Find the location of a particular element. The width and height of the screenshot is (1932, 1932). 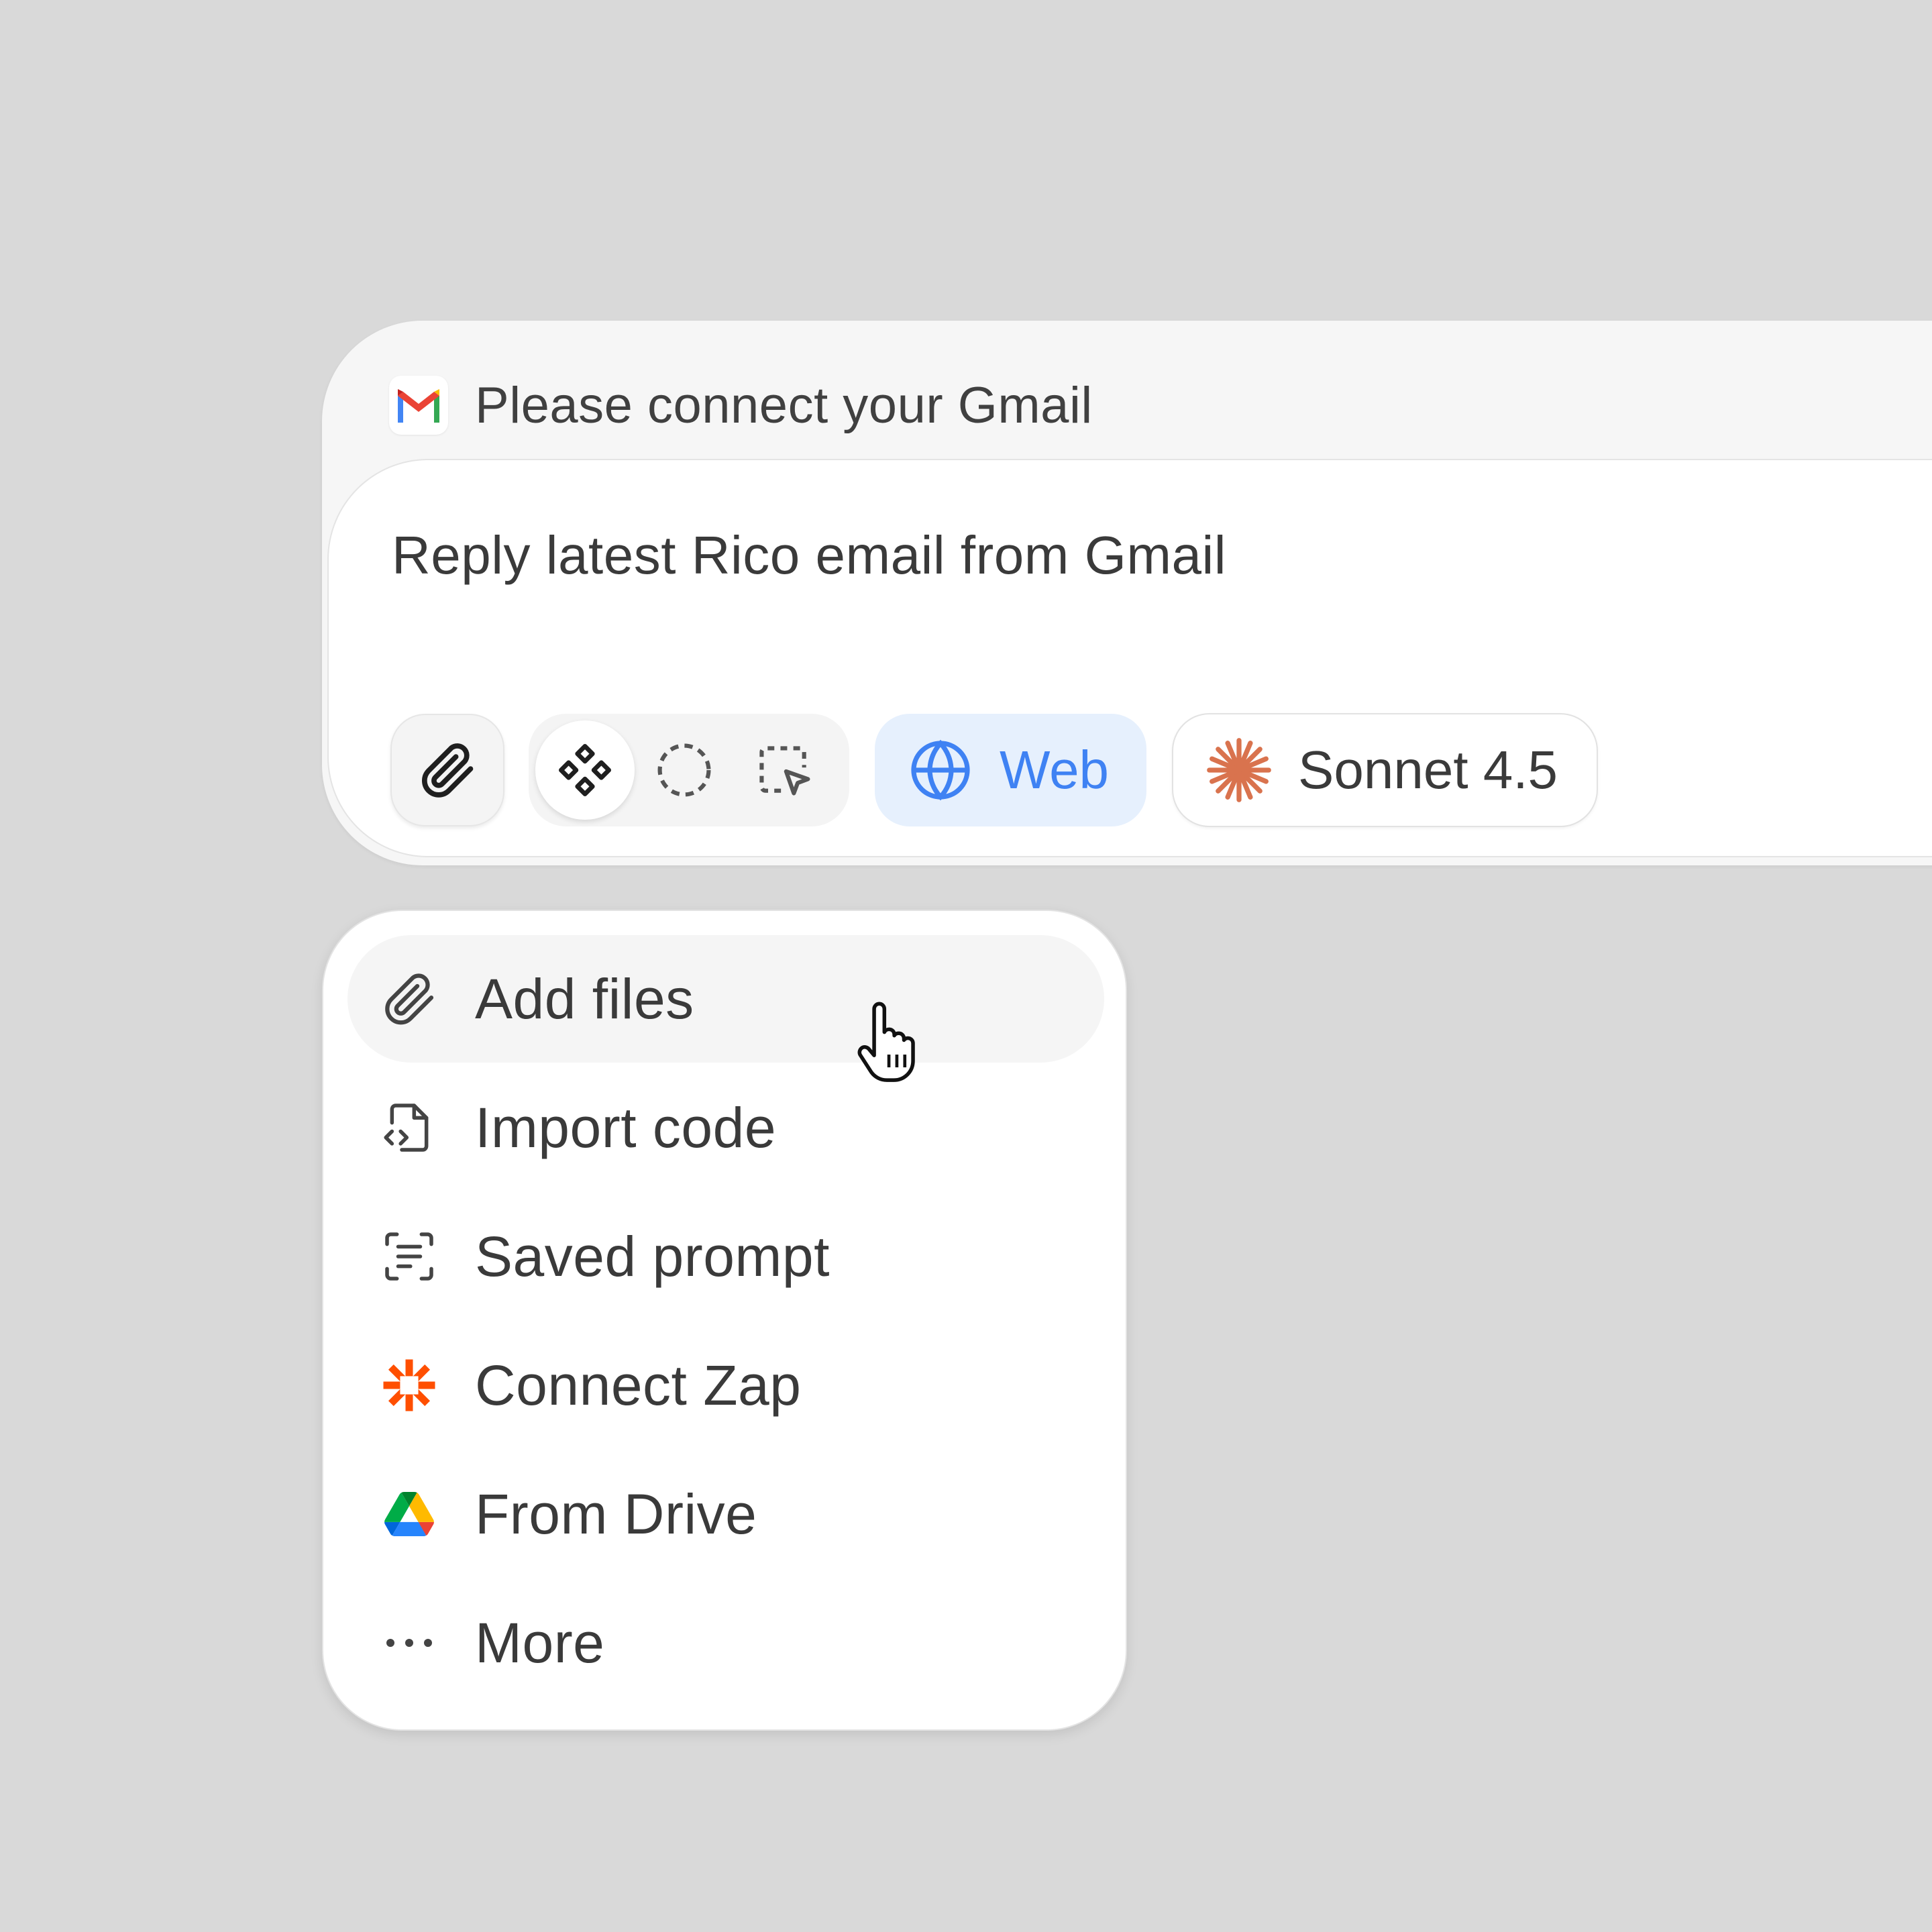

sparkle-asterisk-icon is located at coordinates (1239, 770).